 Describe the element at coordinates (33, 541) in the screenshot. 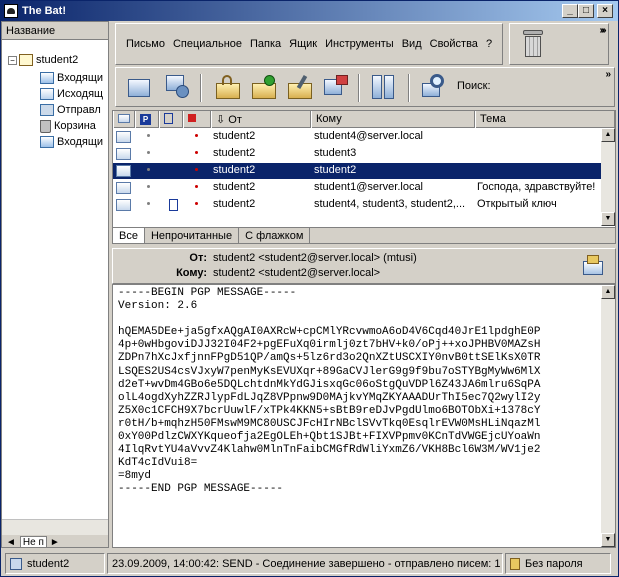

I see `tree-tab: Не п` at that location.